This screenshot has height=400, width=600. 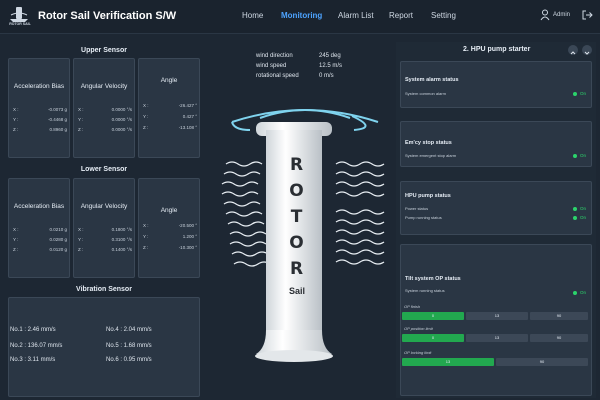 What do you see at coordinates (246, 214) in the screenshot?
I see `wind-waves-left` at bounding box center [246, 214].